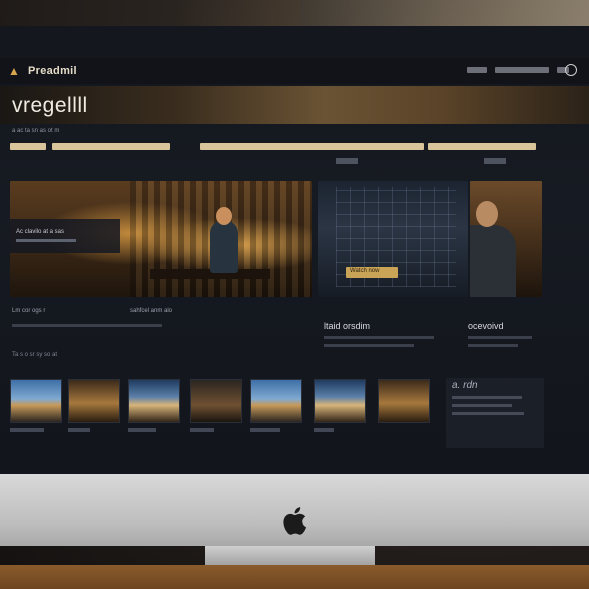  I want to click on desk, so click(294, 577).